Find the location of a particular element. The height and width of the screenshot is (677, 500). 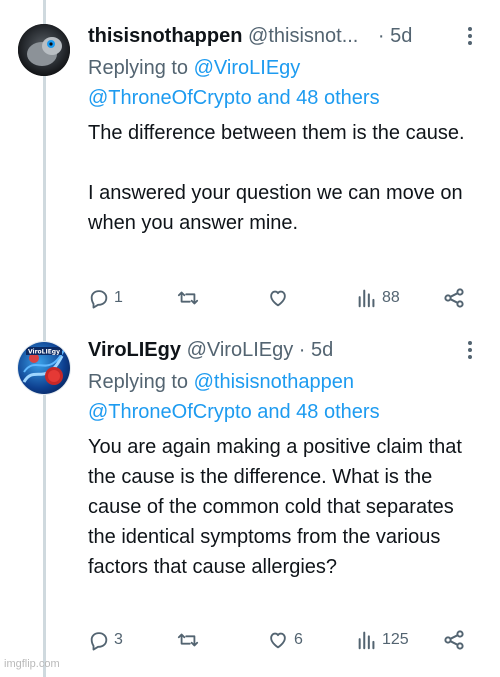

tweet-header: ViroLIEgy @ViroLIEgy · 5d is located at coordinates (284, 350).